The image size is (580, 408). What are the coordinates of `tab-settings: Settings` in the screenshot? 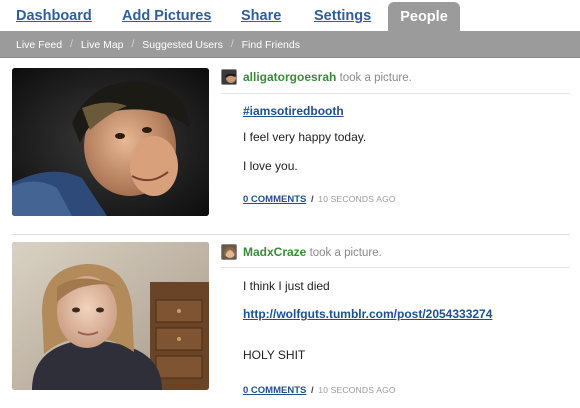 It's located at (342, 16).